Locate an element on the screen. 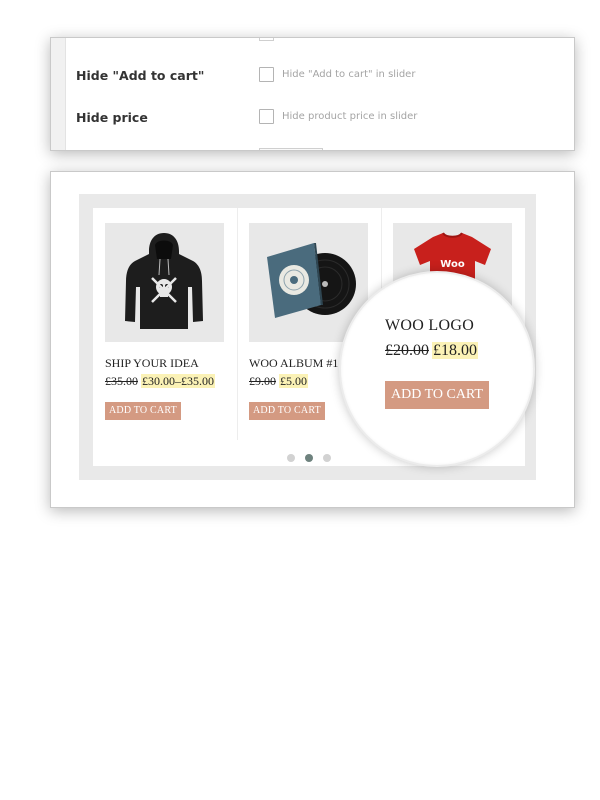 The height and width of the screenshot is (800, 600). old-price: £20.00 is located at coordinates (407, 350).